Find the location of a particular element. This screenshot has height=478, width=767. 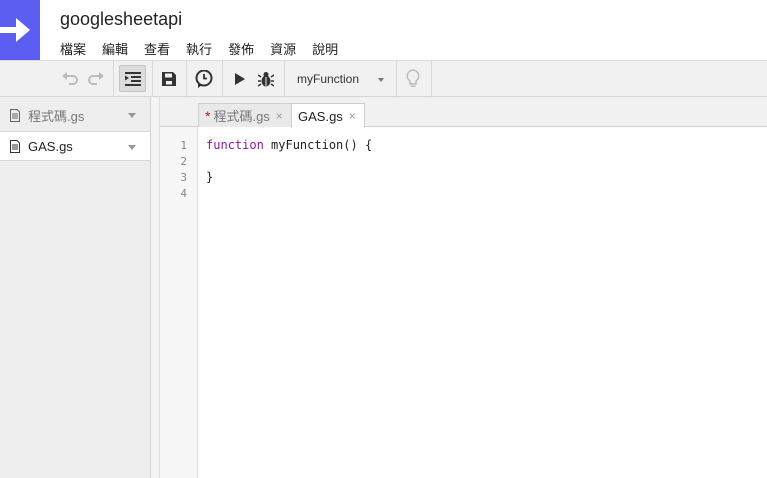

function-select: myFunction is located at coordinates (341, 79).